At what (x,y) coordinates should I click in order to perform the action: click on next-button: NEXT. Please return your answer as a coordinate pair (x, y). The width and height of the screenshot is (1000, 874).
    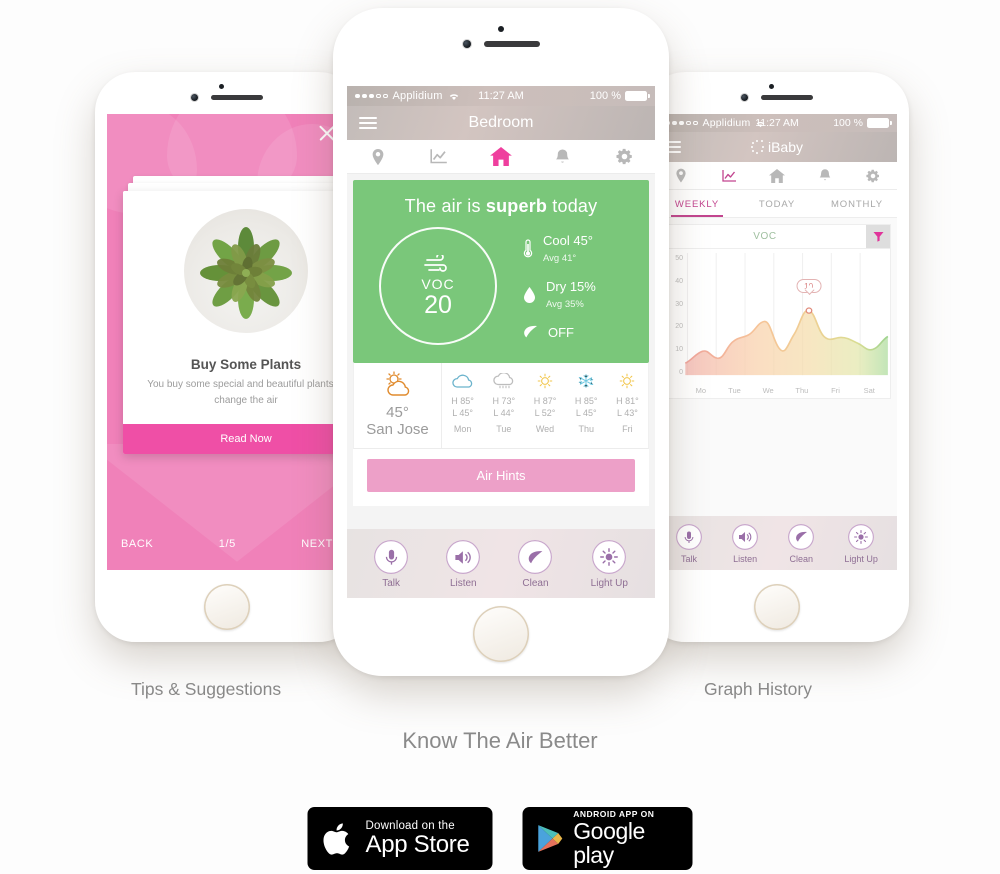
    Looking at the image, I should click on (317, 544).